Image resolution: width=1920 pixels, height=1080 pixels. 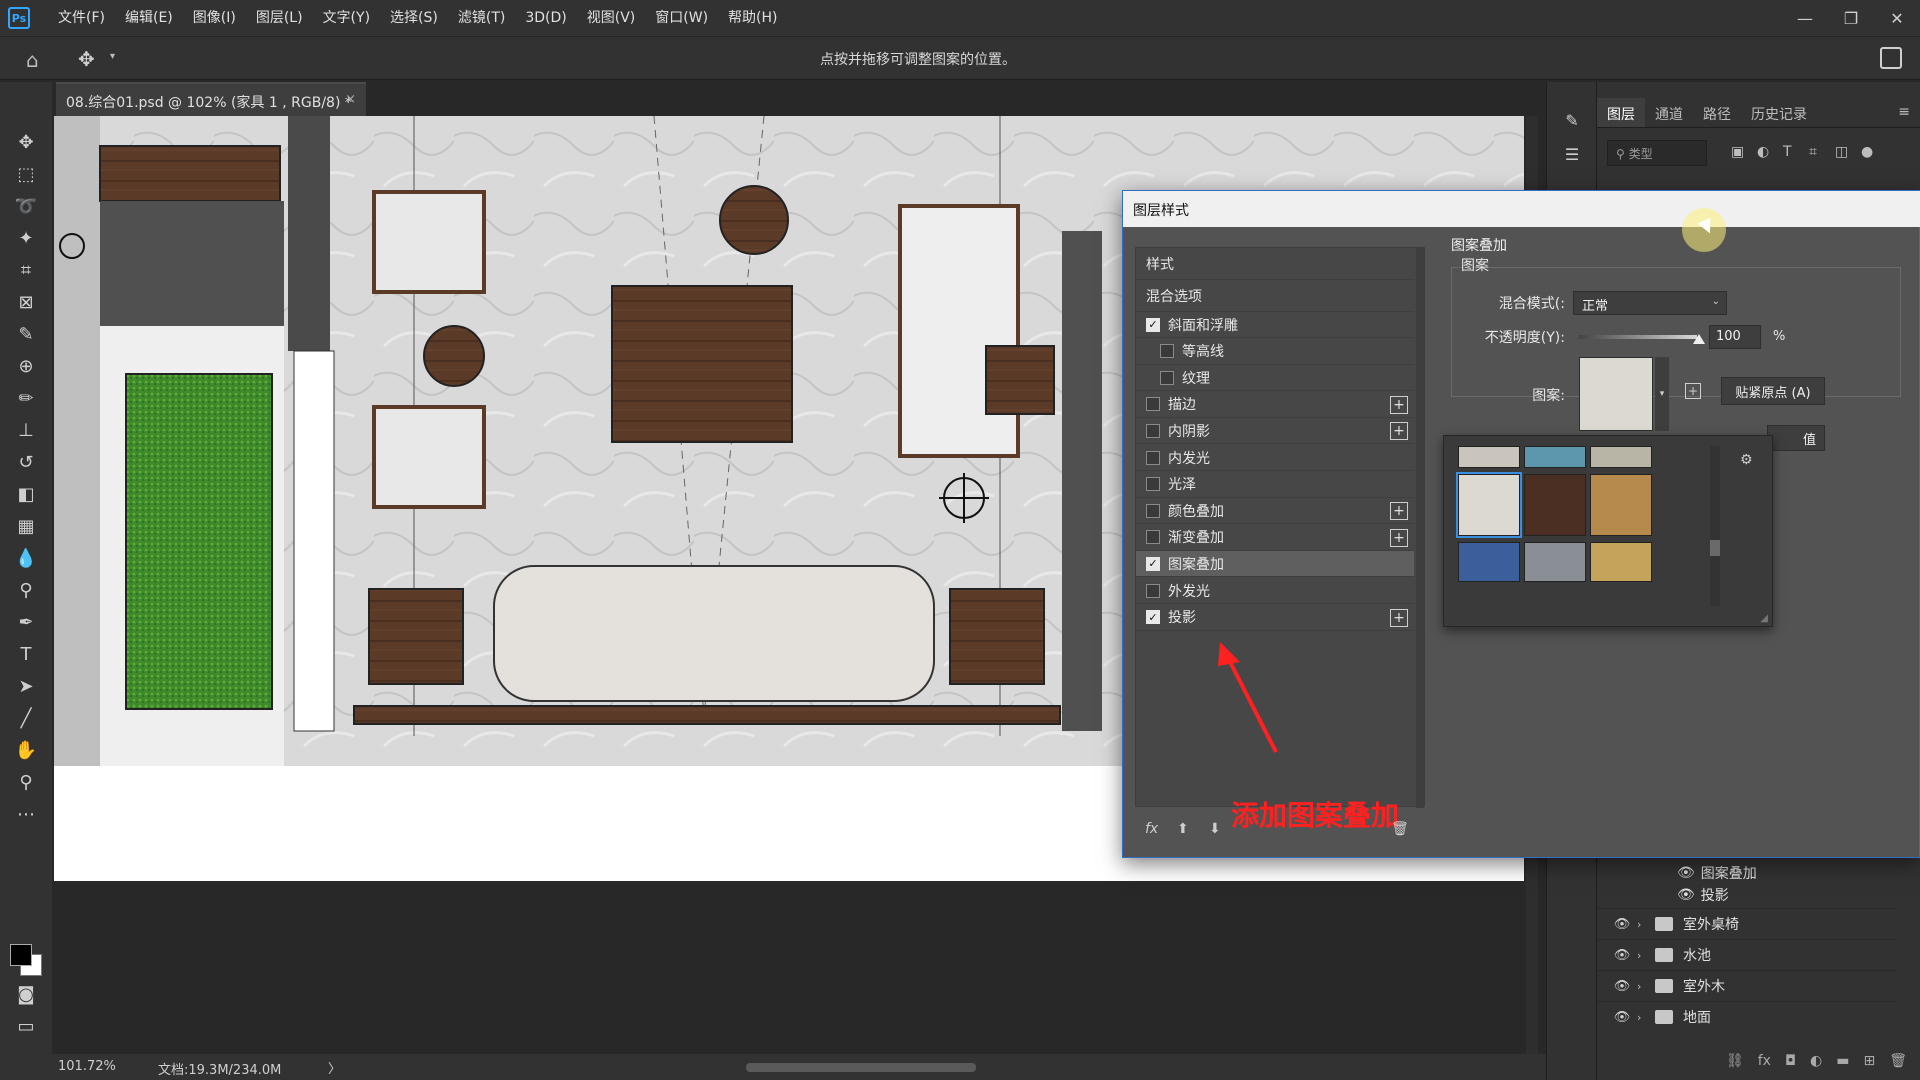 I want to click on tab-channels: 通道, so click(x=1669, y=112).